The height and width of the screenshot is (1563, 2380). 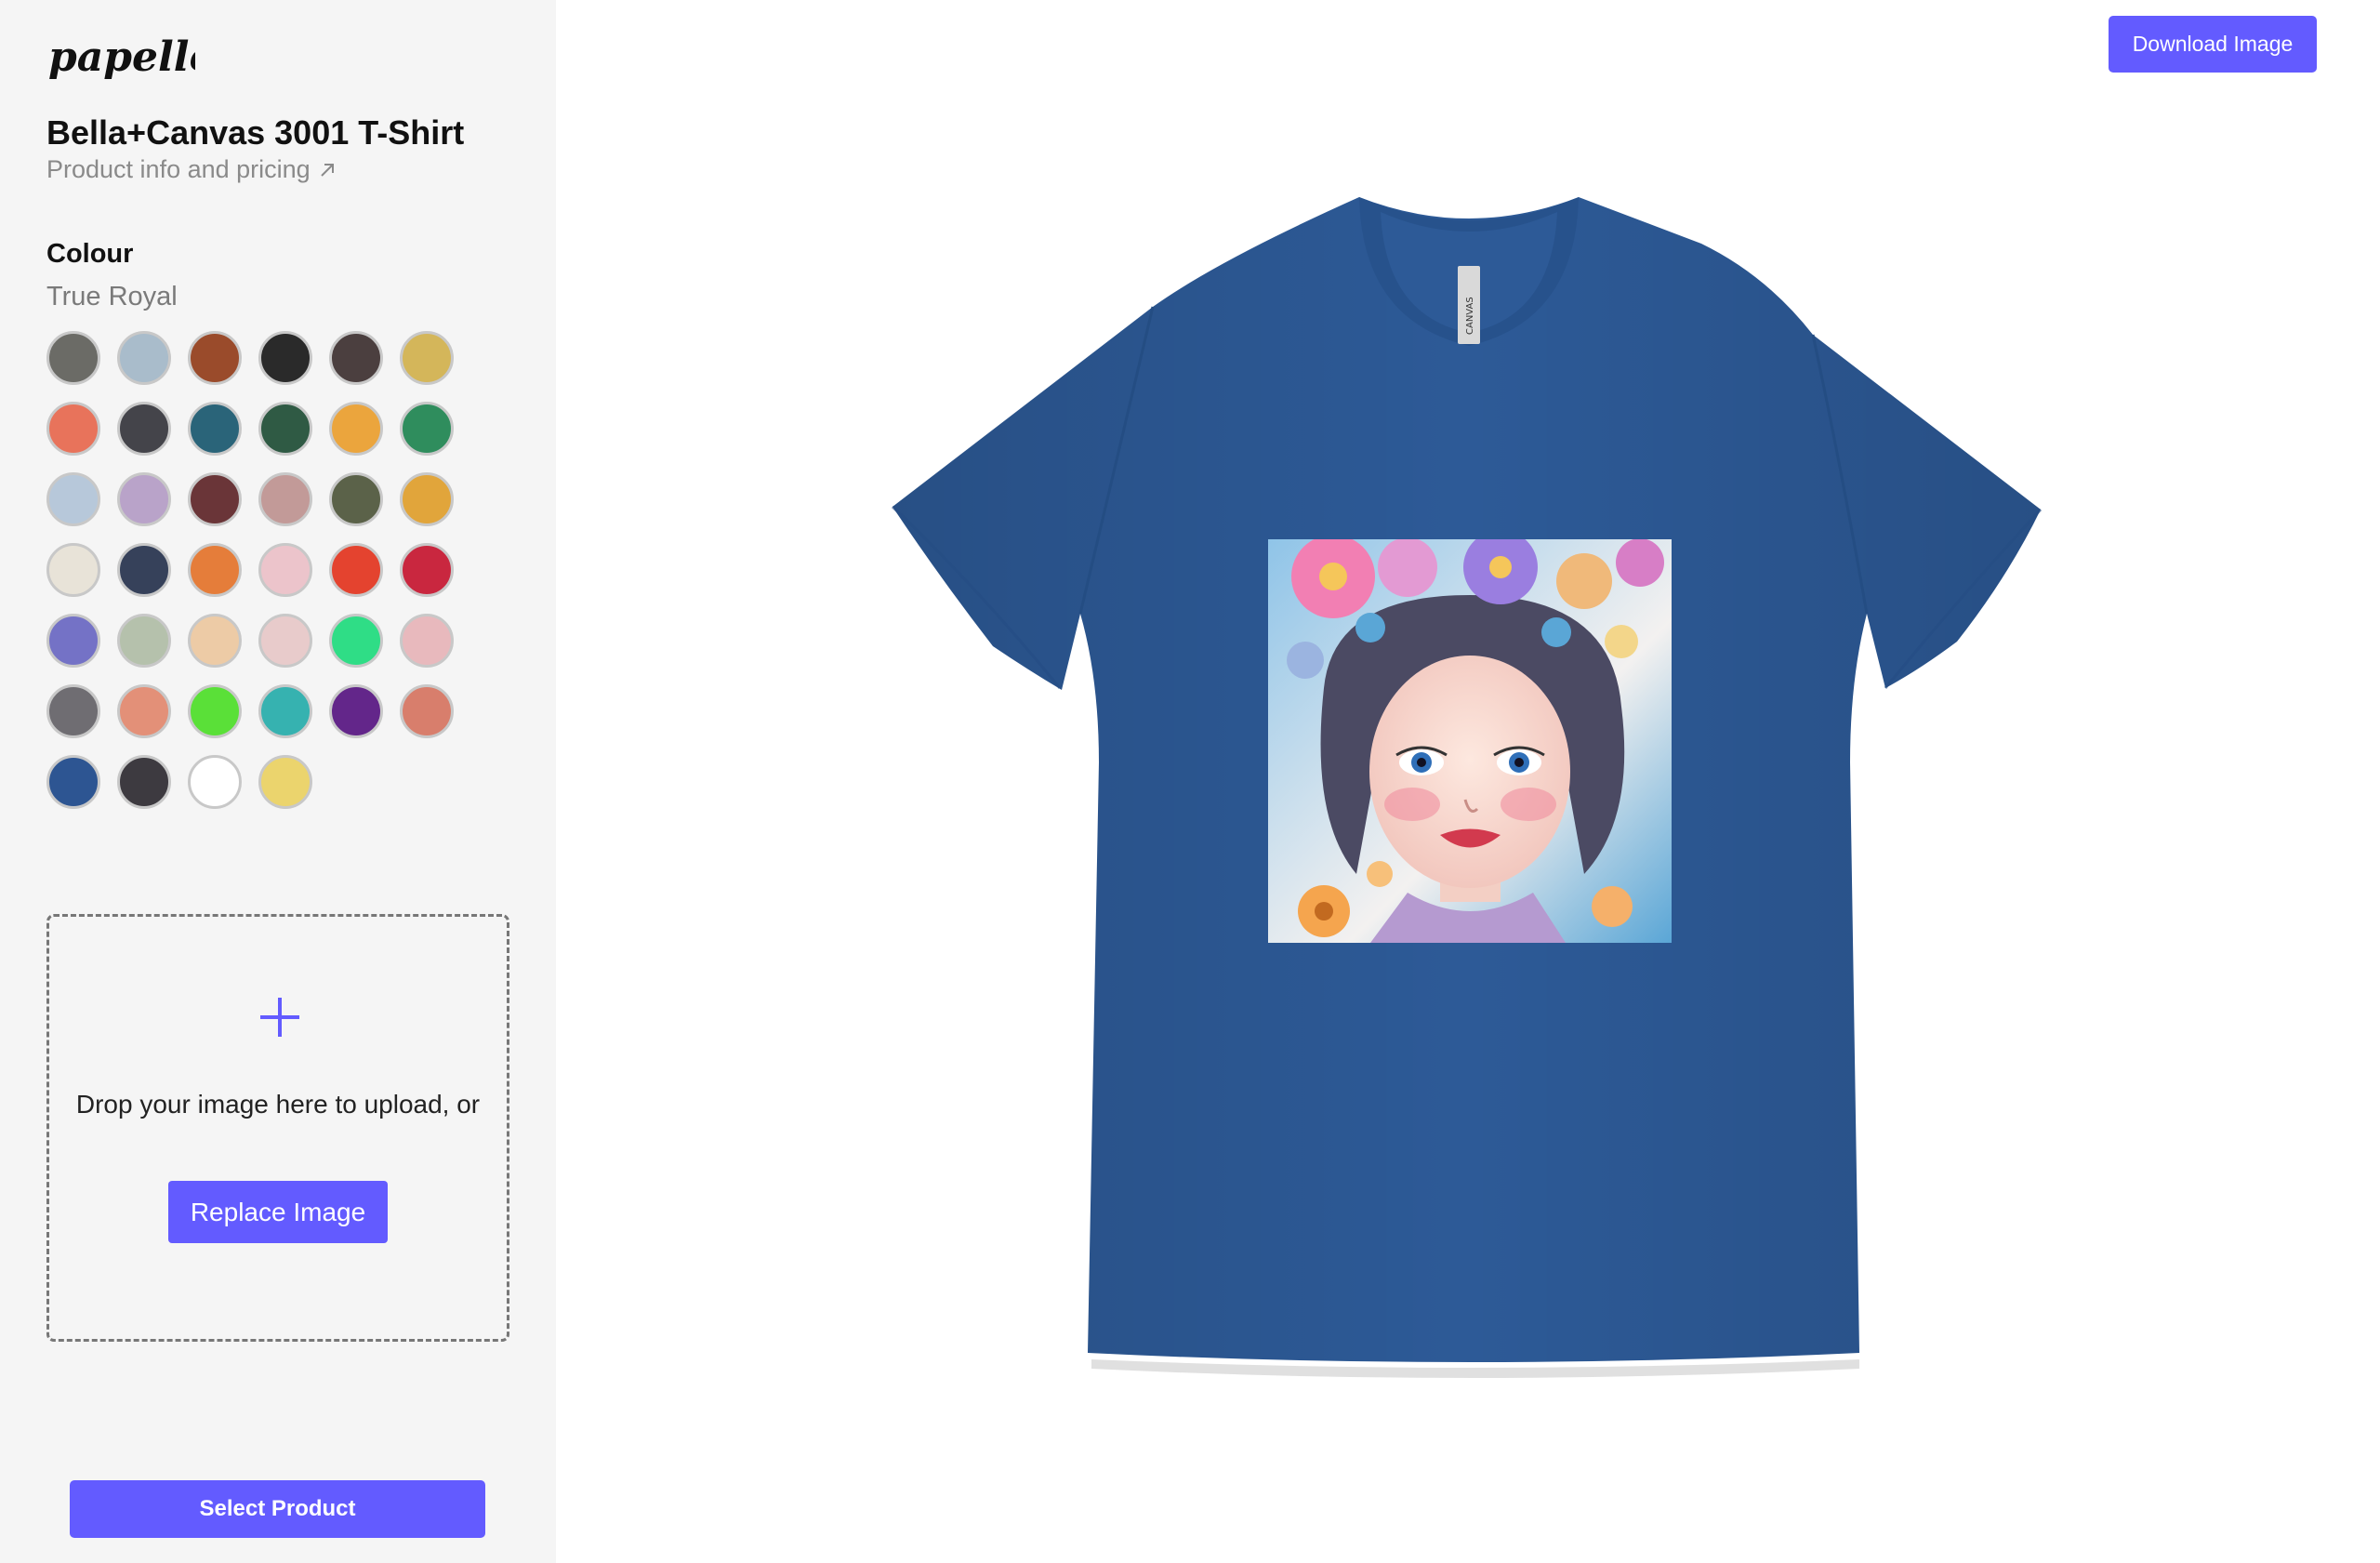 I want to click on product-info-link: Product info and pricing, so click(x=191, y=170).